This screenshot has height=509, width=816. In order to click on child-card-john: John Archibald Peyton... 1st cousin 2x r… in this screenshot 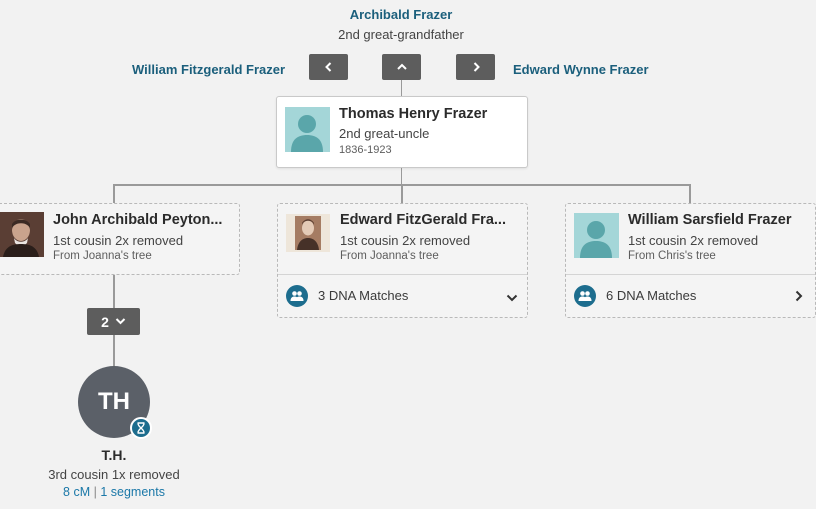, I will do `click(120, 239)`.